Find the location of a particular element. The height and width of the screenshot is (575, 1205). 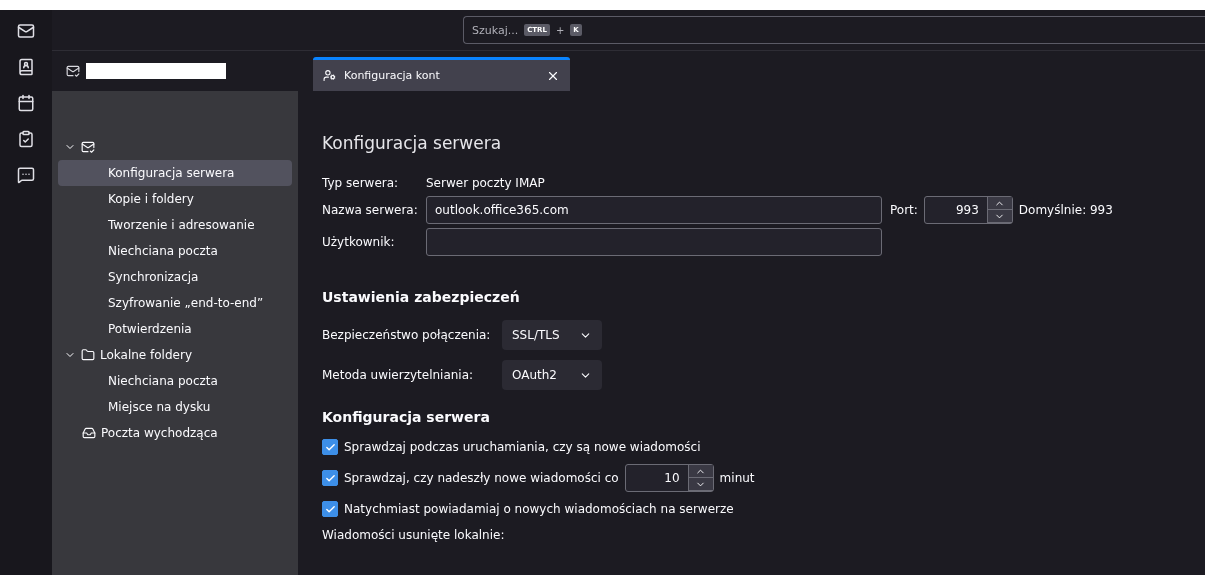

tree-item: Konfiguracja serwera is located at coordinates (175, 173).